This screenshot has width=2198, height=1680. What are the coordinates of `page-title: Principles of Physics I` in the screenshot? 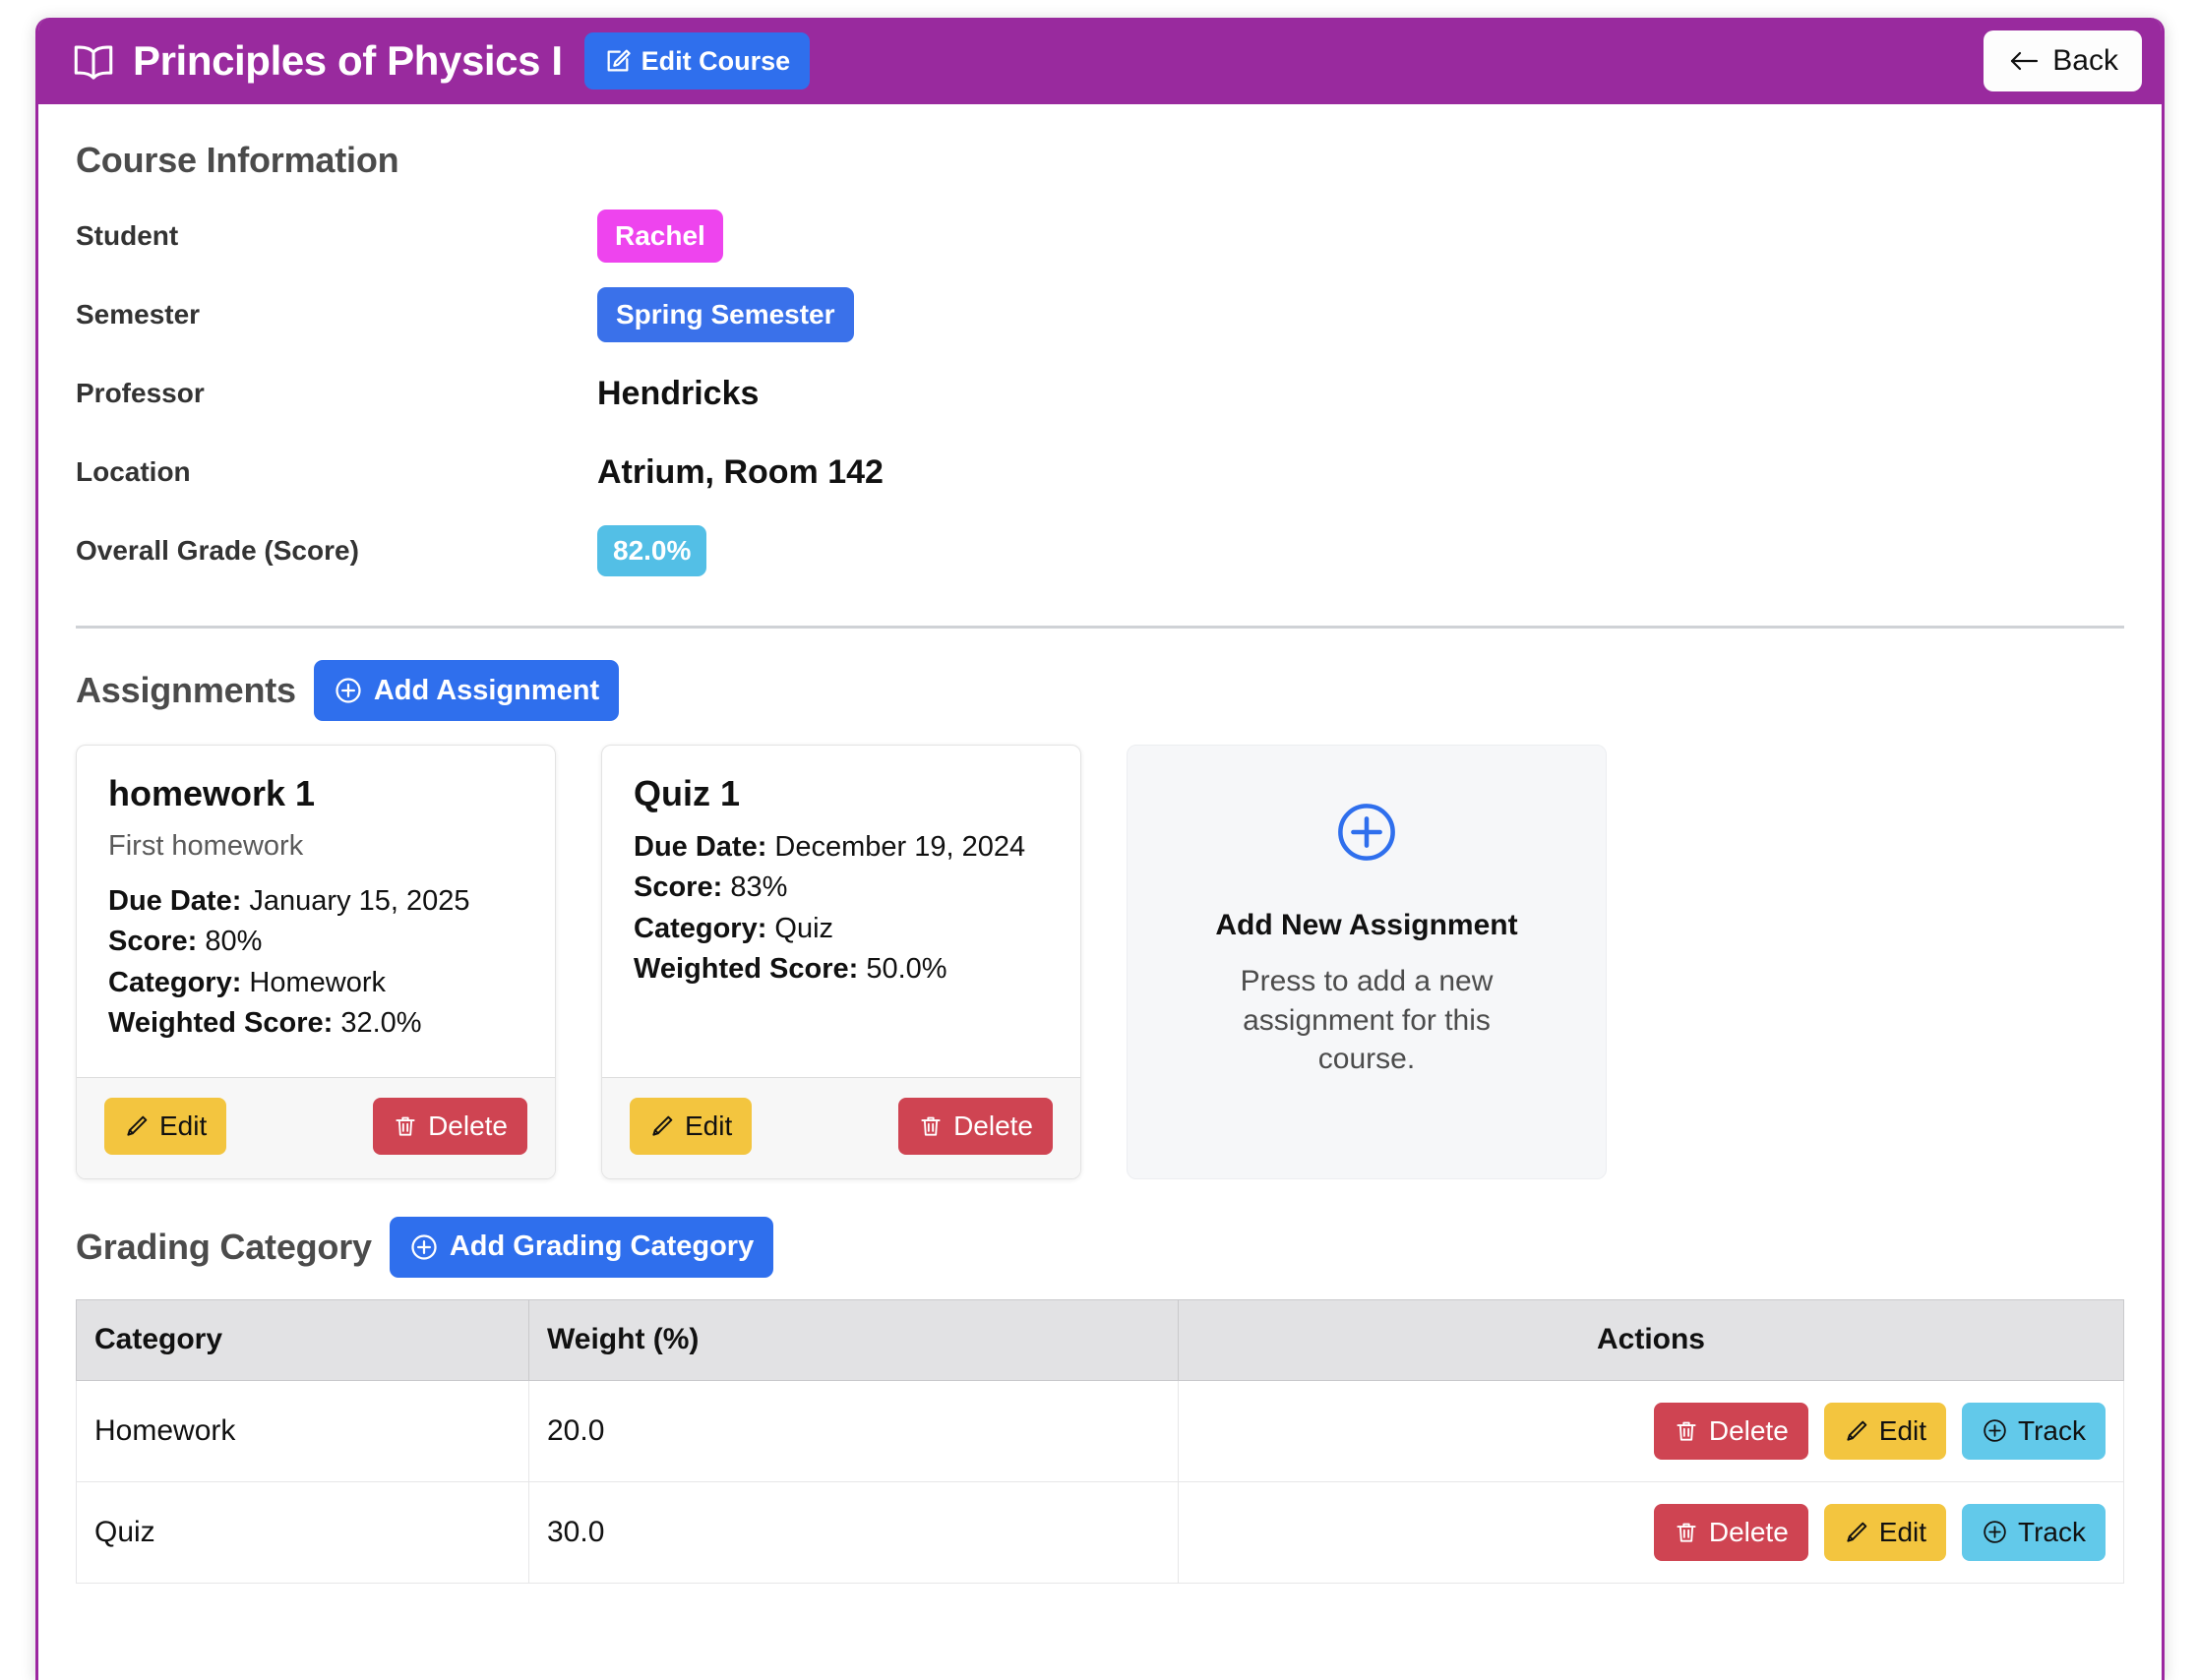 It's located at (348, 60).